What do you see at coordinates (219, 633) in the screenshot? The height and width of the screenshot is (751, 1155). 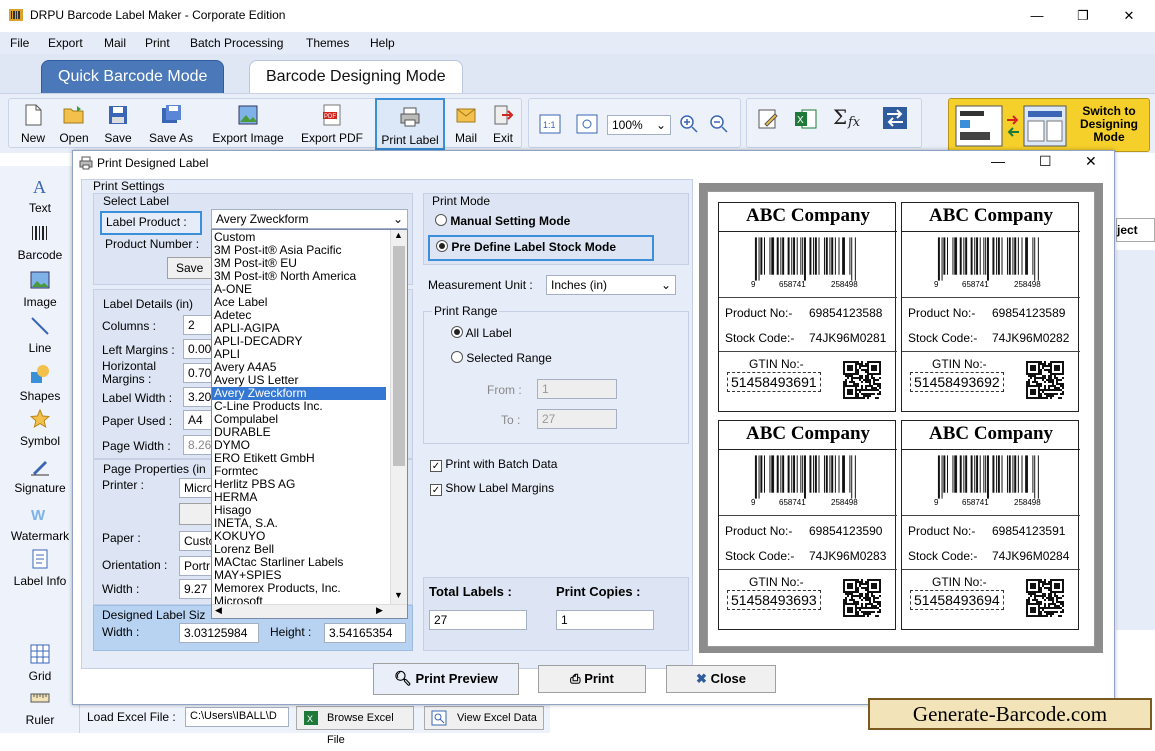 I see `designed-width-input: 3.03125984` at bounding box center [219, 633].